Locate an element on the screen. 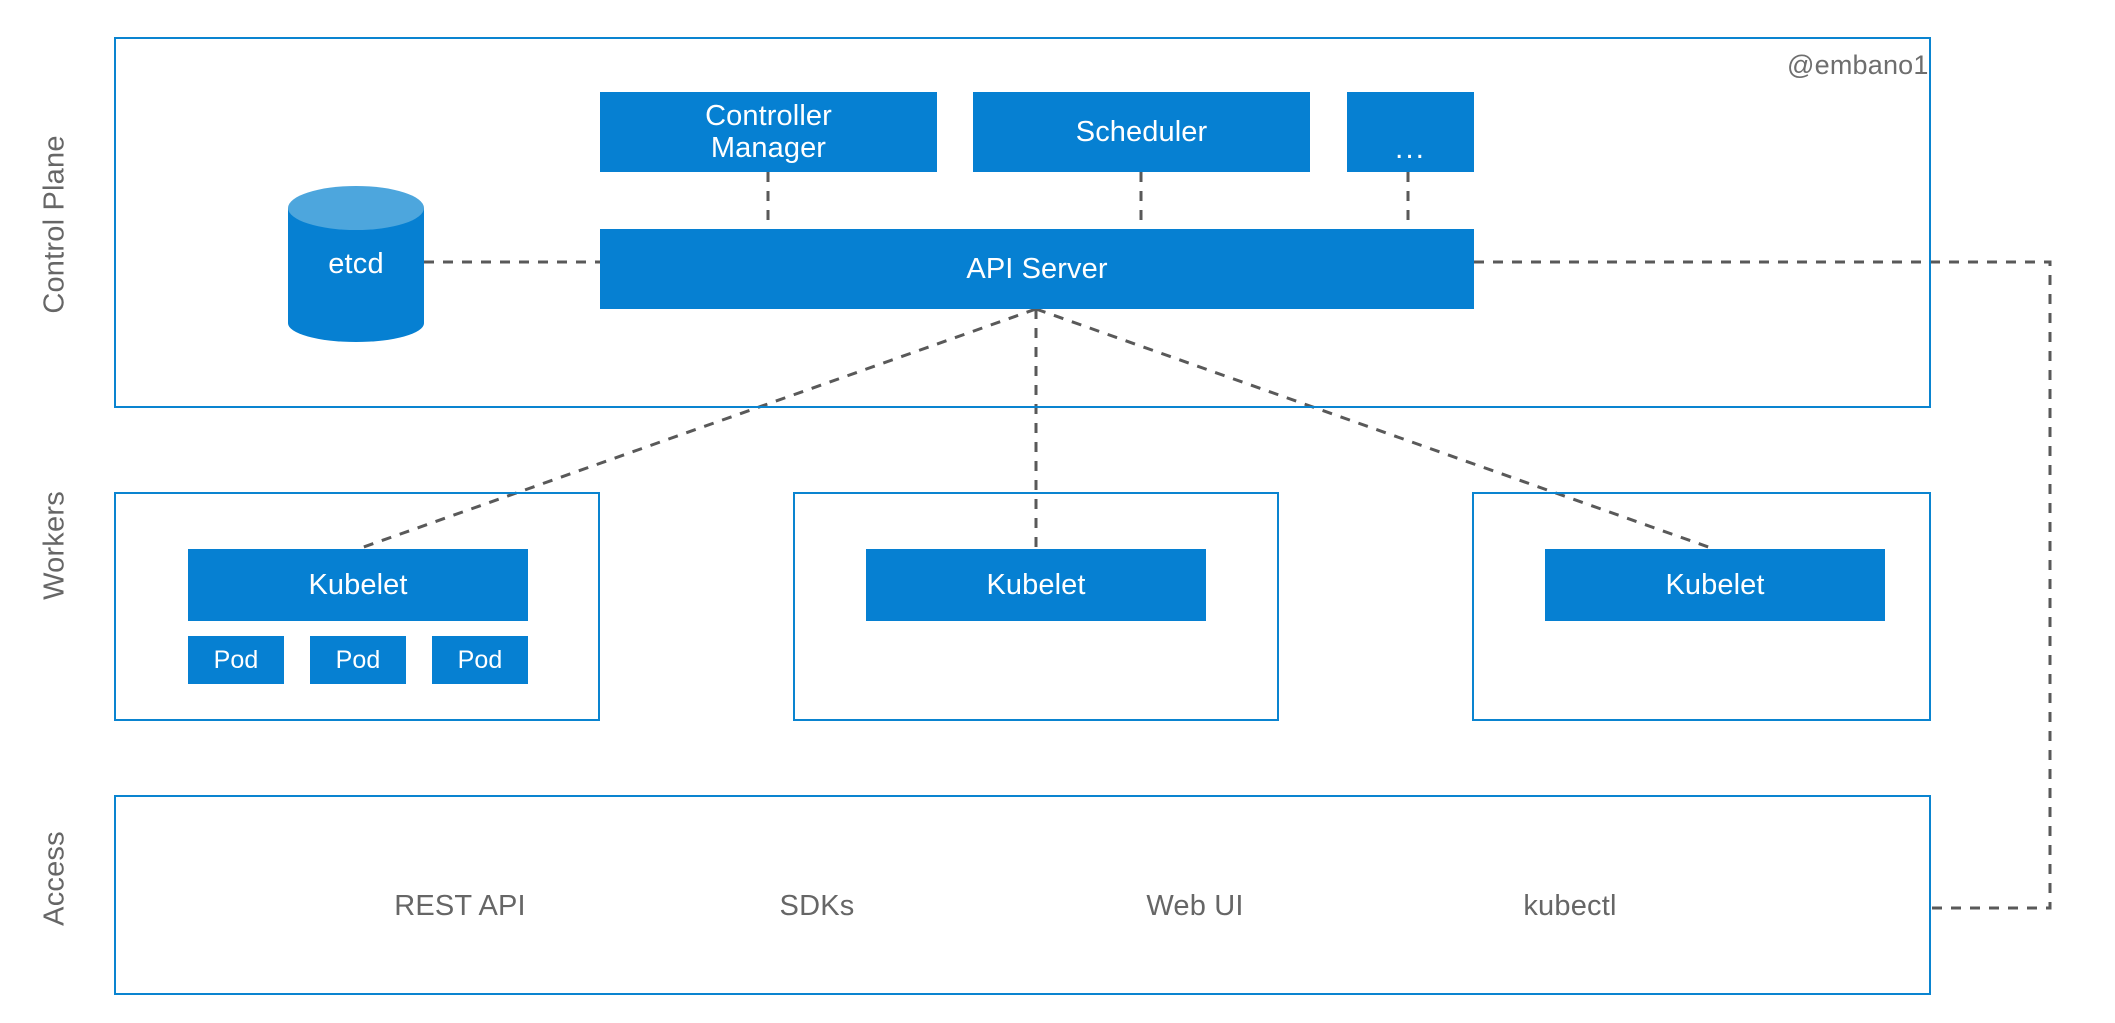  worker-node-3-kubelet-box: Kubelet is located at coordinates (1715, 585).